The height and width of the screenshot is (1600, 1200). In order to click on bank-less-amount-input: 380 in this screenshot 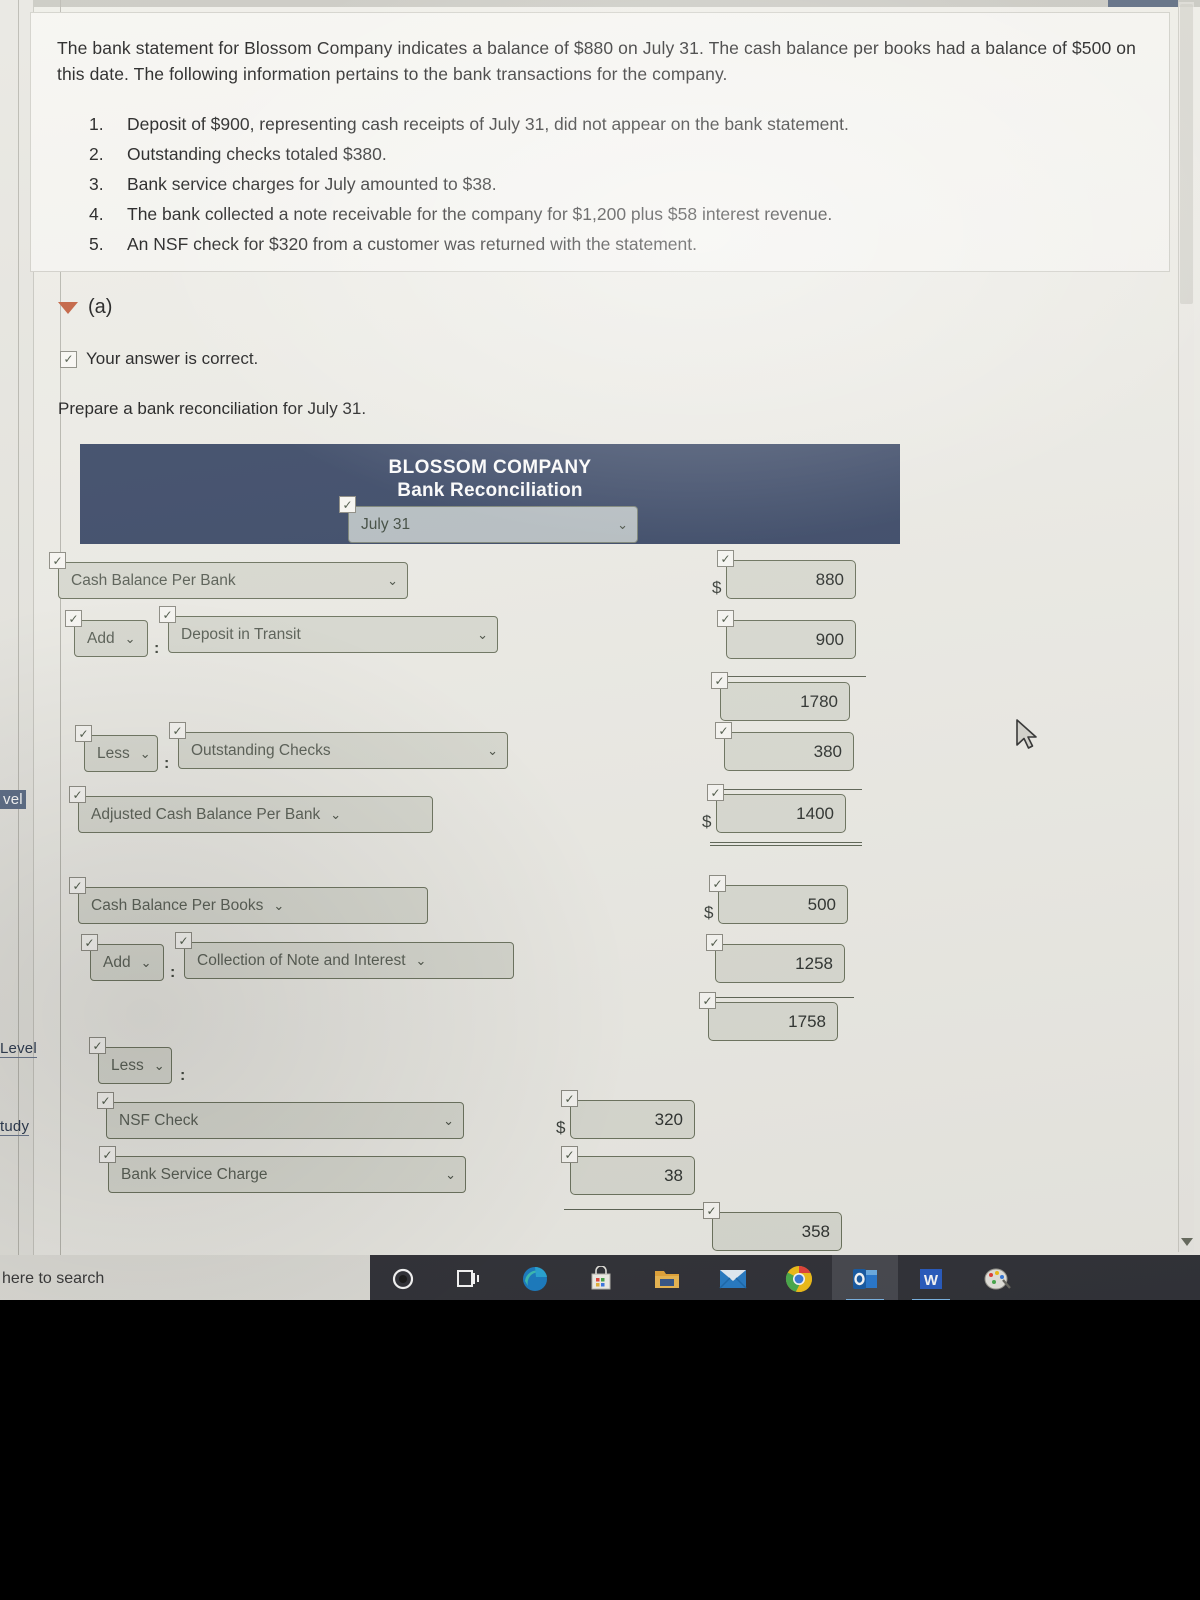, I will do `click(789, 751)`.